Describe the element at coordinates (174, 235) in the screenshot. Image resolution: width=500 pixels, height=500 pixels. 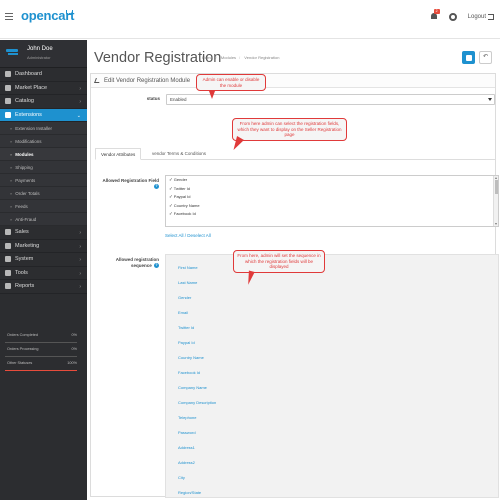
I see `select-all-link: Select All` at that location.